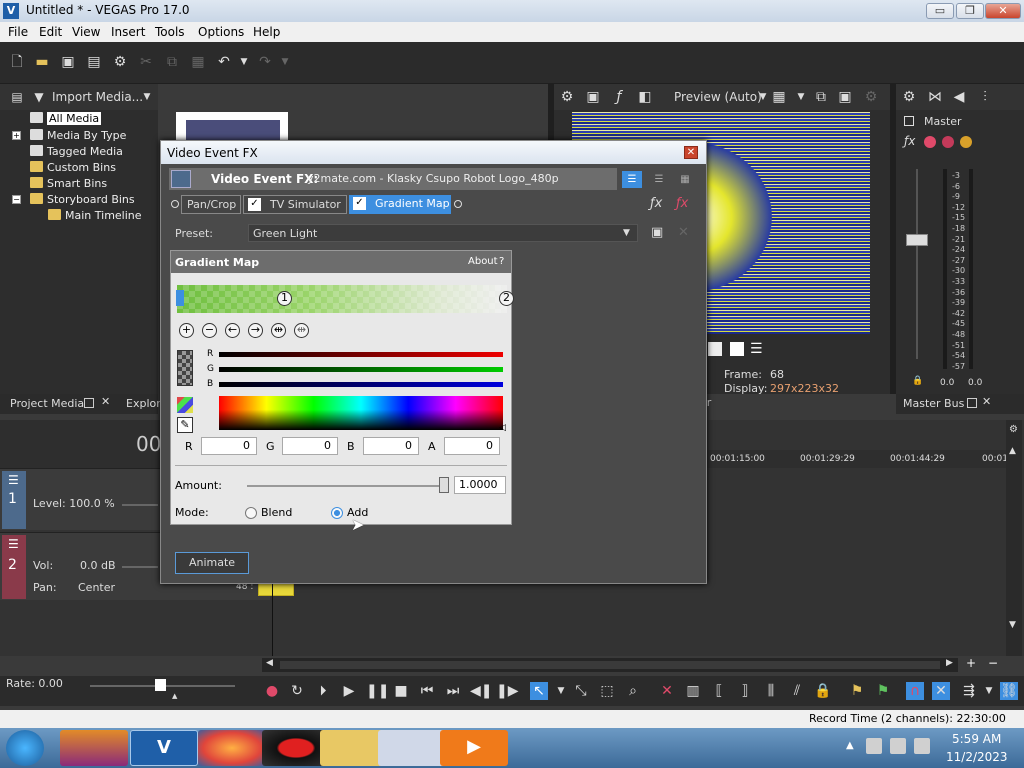 This screenshot has height=768, width=1024. Describe the element at coordinates (948, 142) in the screenshot. I see `mute-icon` at that location.